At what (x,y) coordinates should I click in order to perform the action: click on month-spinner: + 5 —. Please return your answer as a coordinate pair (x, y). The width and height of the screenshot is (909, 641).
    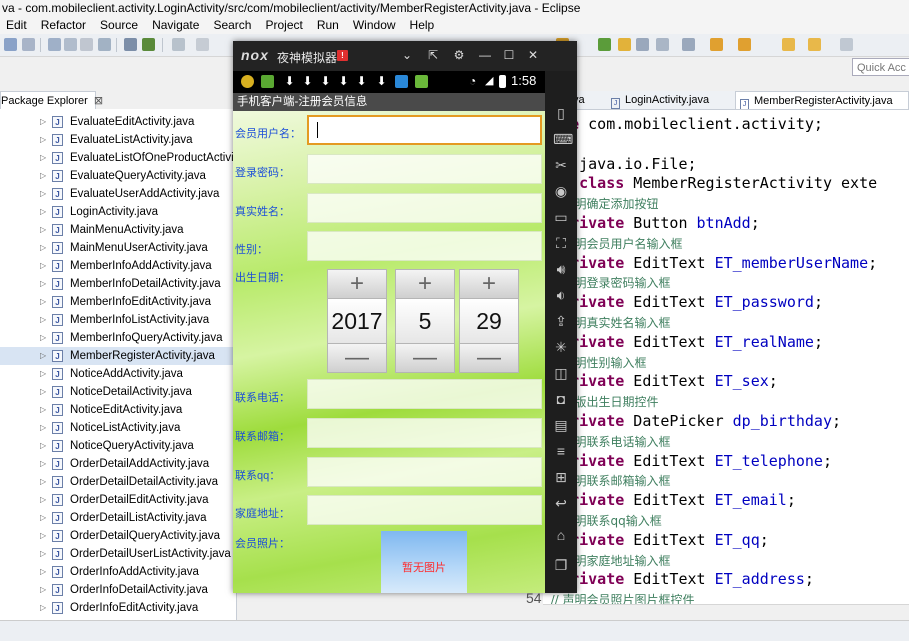
    Looking at the image, I should click on (425, 321).